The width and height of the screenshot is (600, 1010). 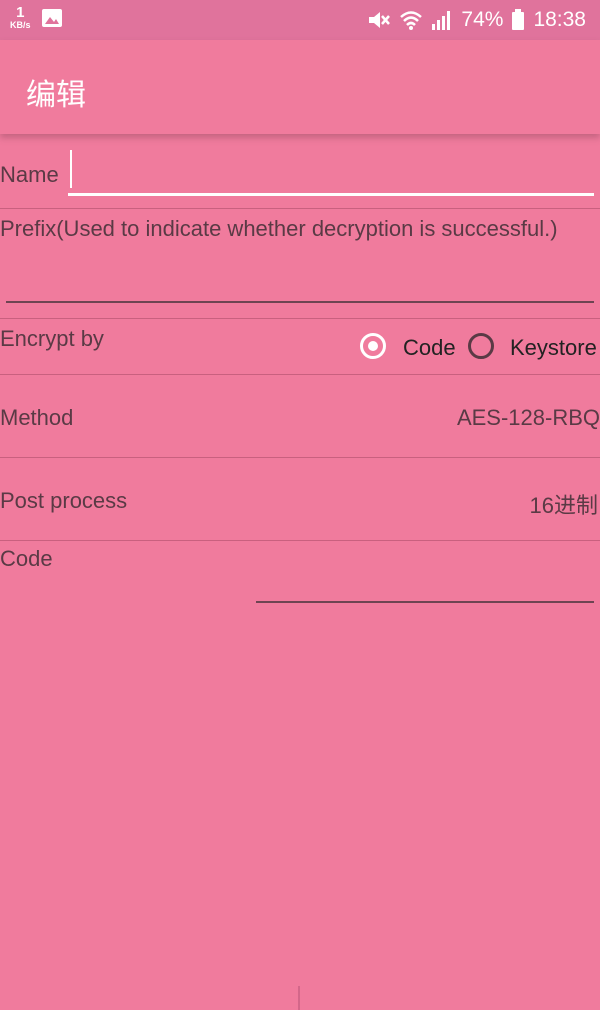 I want to click on radio-code-selected-icon, so click(x=373, y=346).